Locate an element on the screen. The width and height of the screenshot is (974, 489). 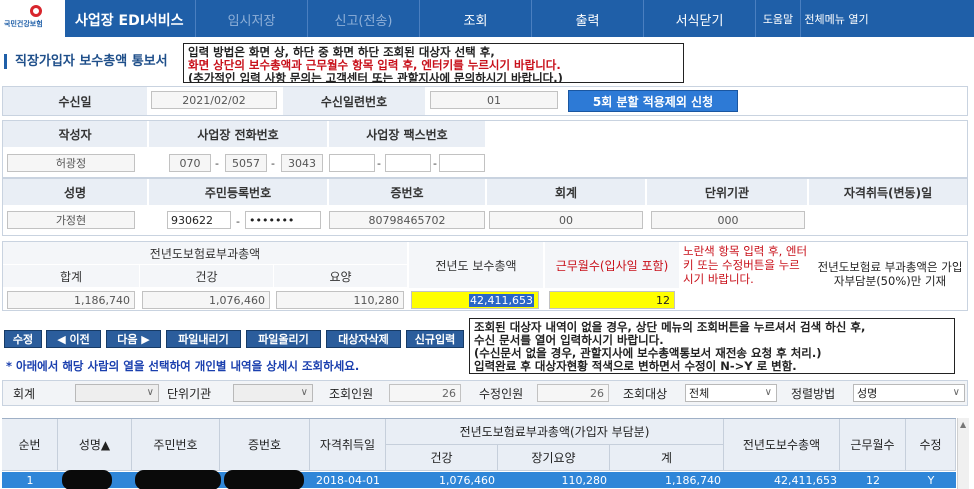
card-no-label: 증번호 is located at coordinates (407, 192).